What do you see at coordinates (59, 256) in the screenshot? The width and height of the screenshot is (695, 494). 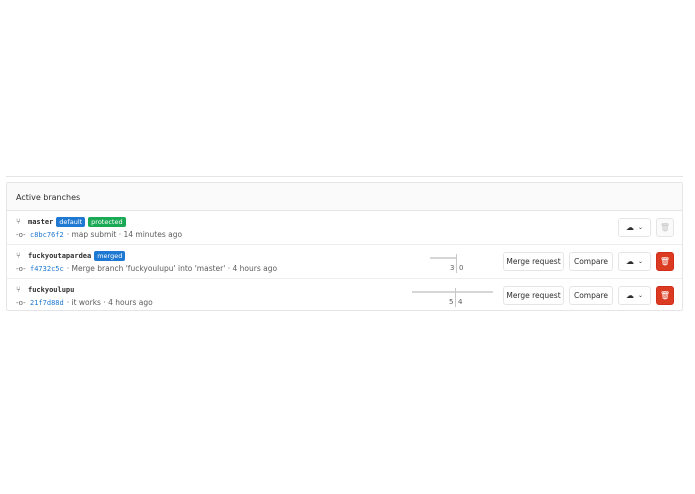 I see `branch-name: fuckyoutapardea` at bounding box center [59, 256].